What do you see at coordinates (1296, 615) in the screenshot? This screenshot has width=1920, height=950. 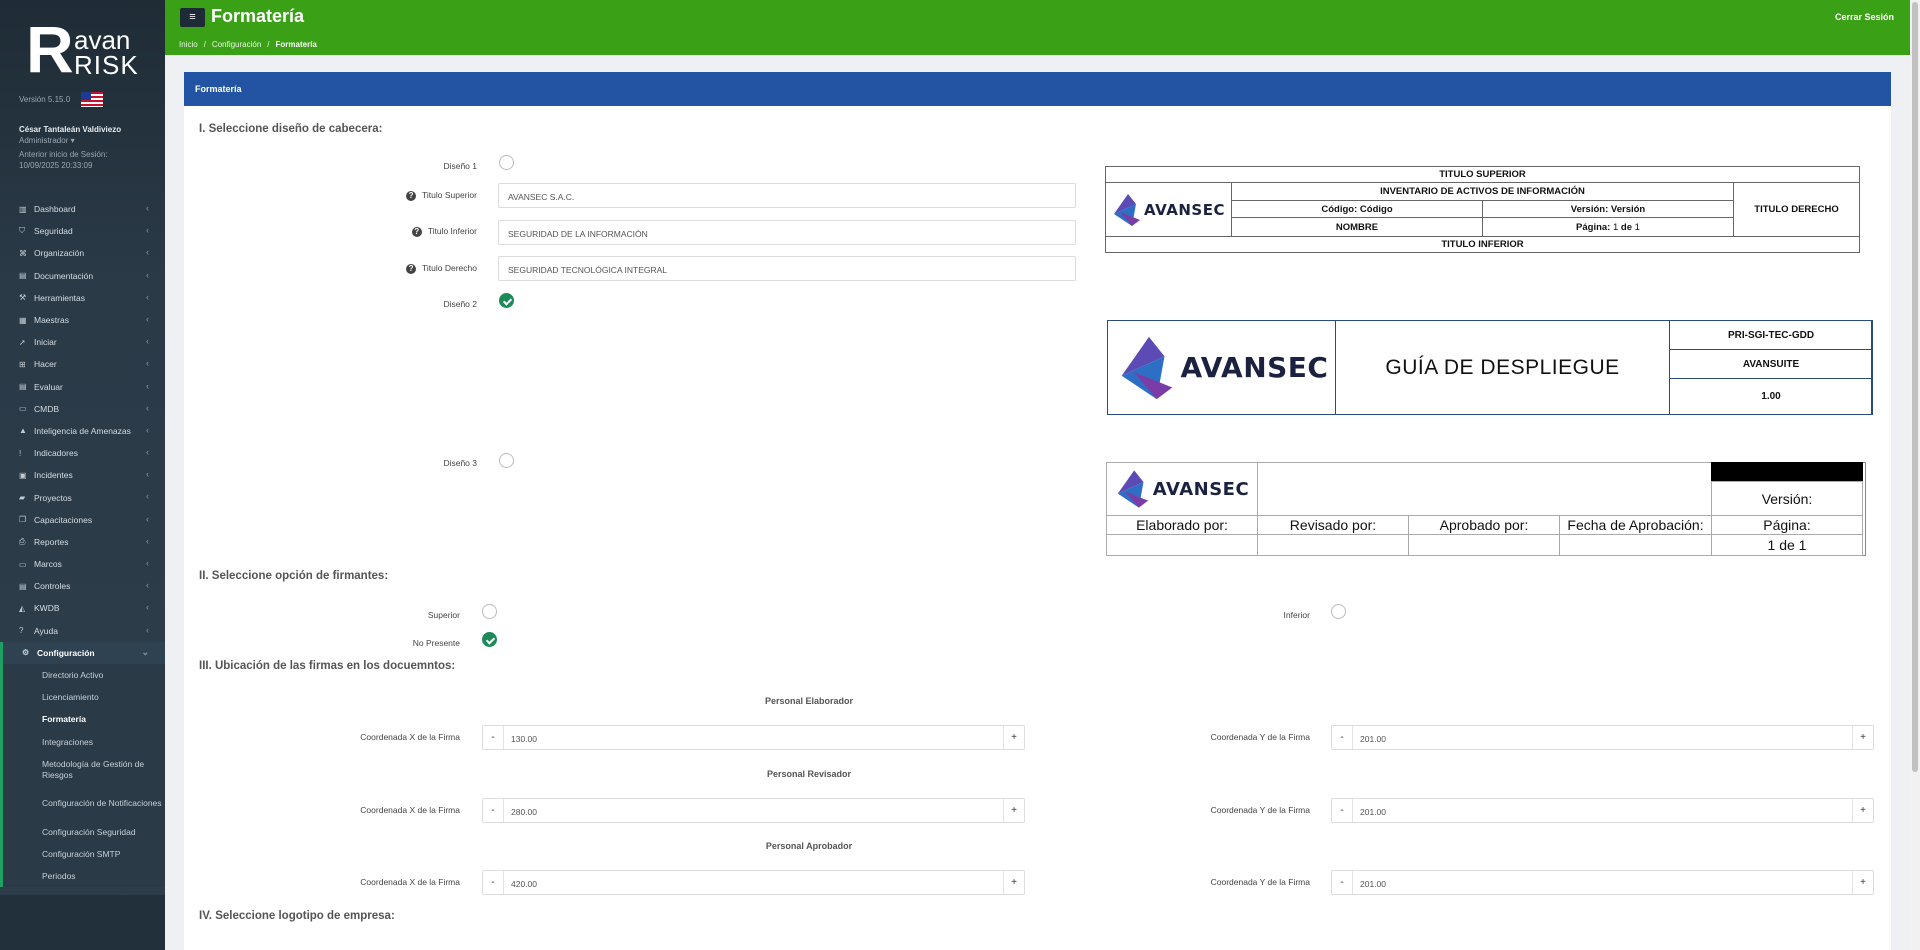 I see `signer-lower-label: Inferior` at bounding box center [1296, 615].